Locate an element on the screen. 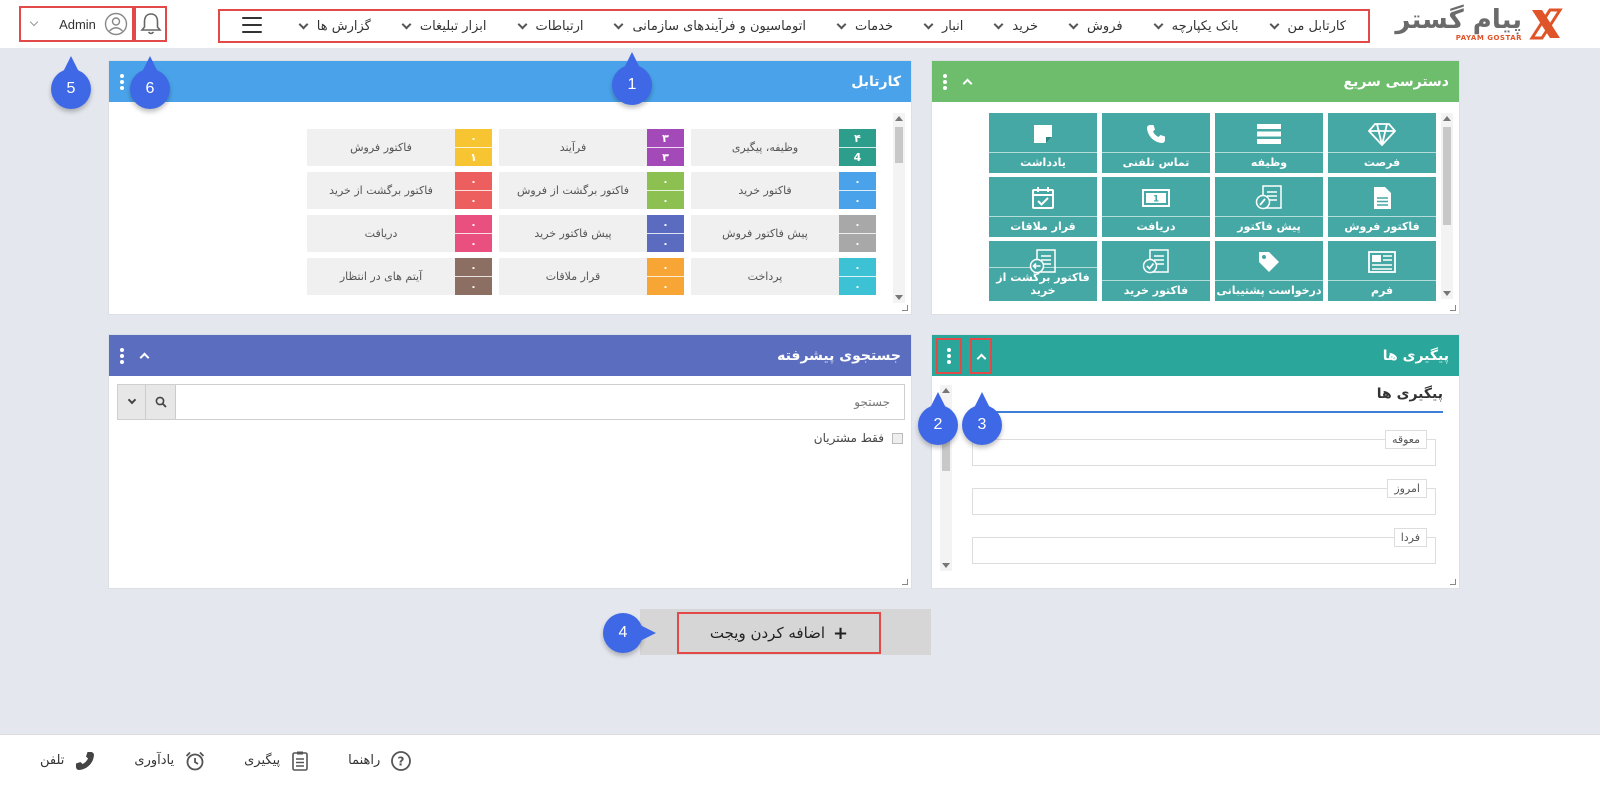 This screenshot has height=786, width=1600. search-icon is located at coordinates (161, 402).